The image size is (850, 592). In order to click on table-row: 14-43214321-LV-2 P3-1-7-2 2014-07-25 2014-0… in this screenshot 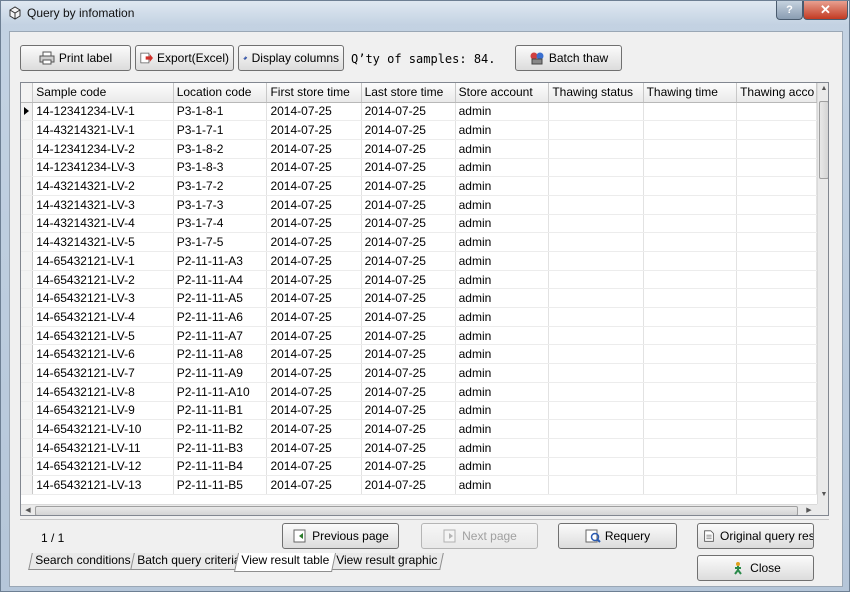, I will do `click(419, 186)`.